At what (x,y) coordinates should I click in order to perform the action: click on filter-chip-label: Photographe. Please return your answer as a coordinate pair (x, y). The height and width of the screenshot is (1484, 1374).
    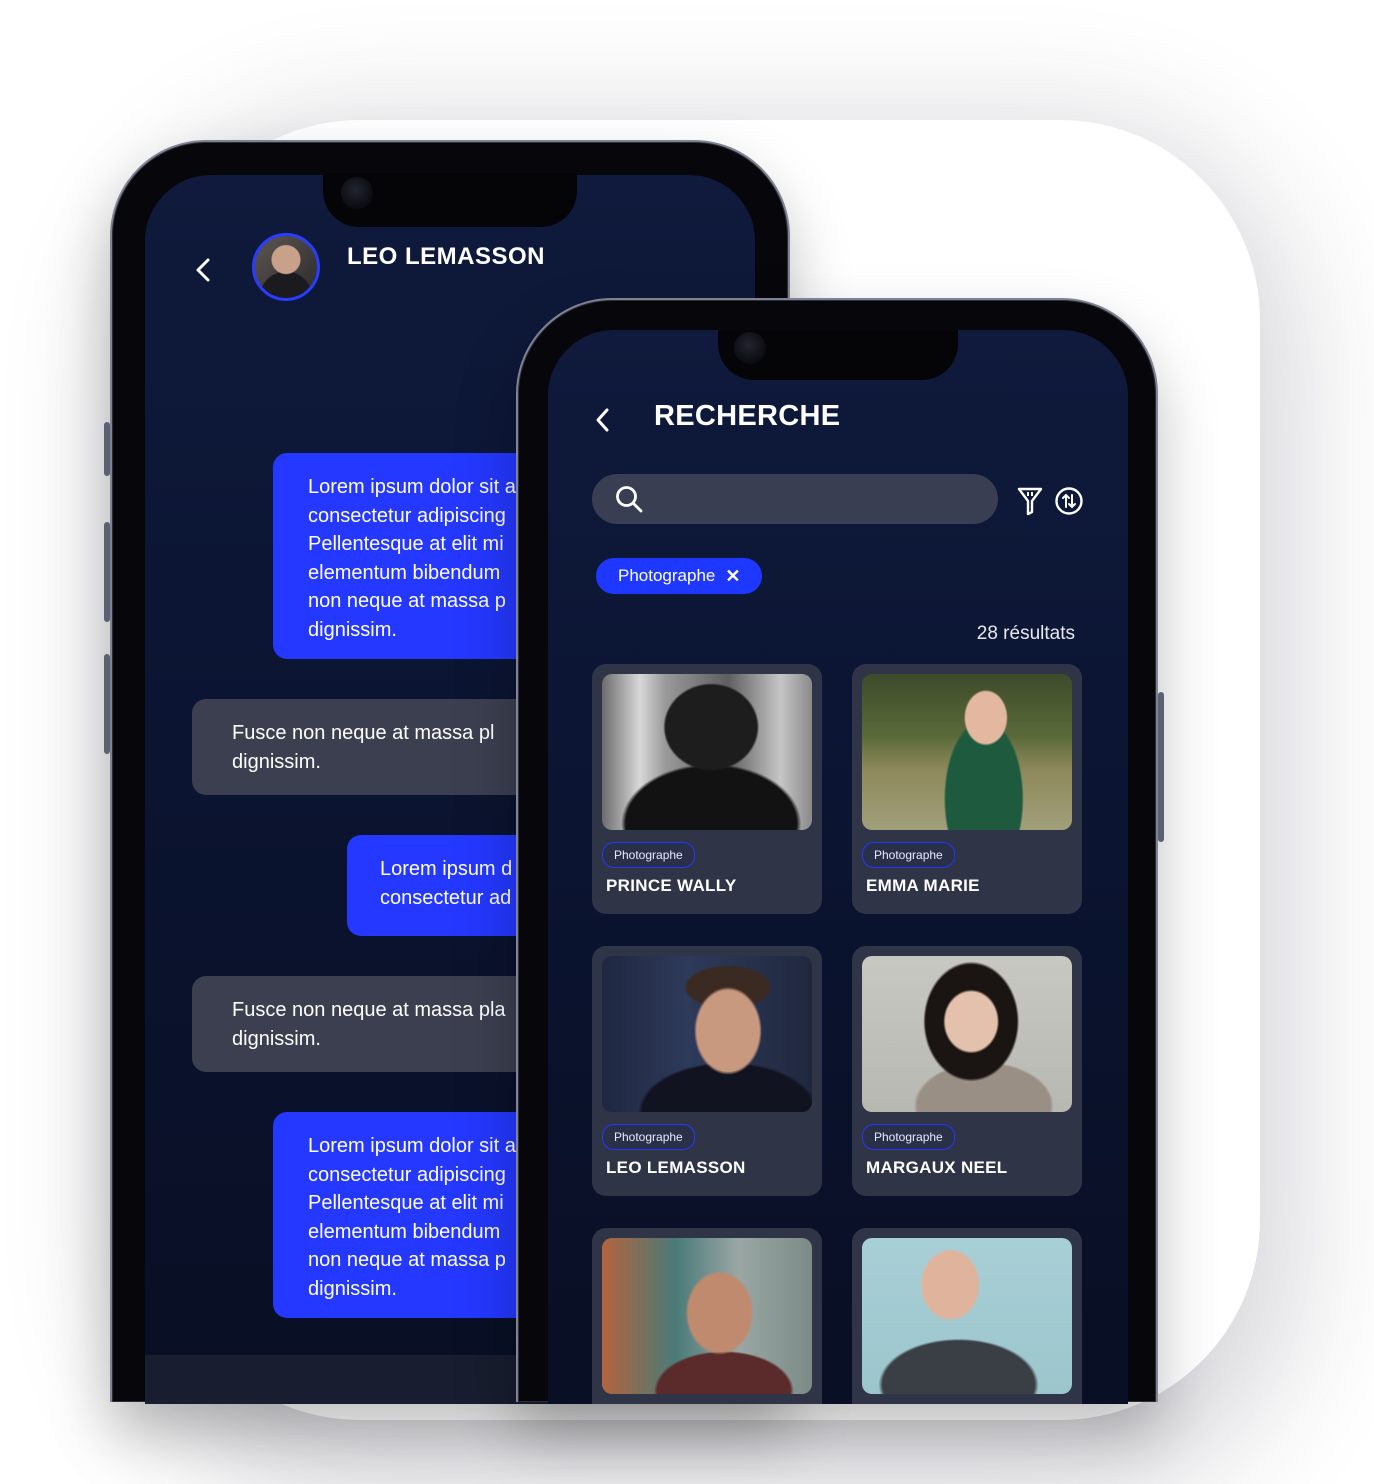
    Looking at the image, I should click on (667, 575).